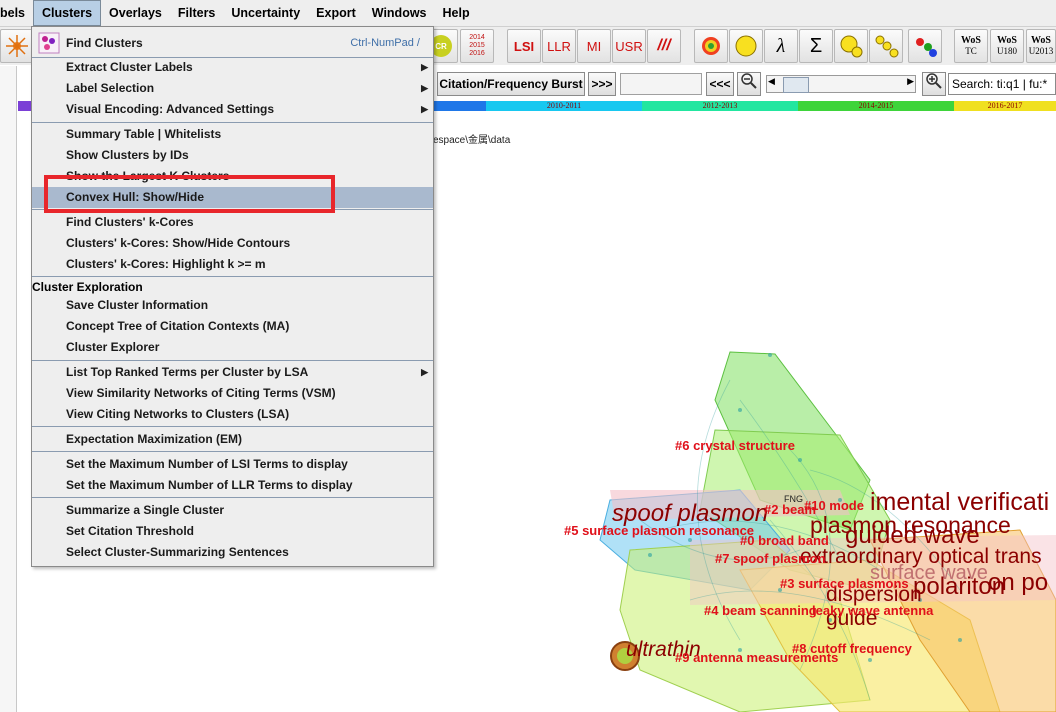 Image resolution: width=1056 pixels, height=712 pixels. I want to click on menu-item-label-selection: Label Selection ▶, so click(232, 88).